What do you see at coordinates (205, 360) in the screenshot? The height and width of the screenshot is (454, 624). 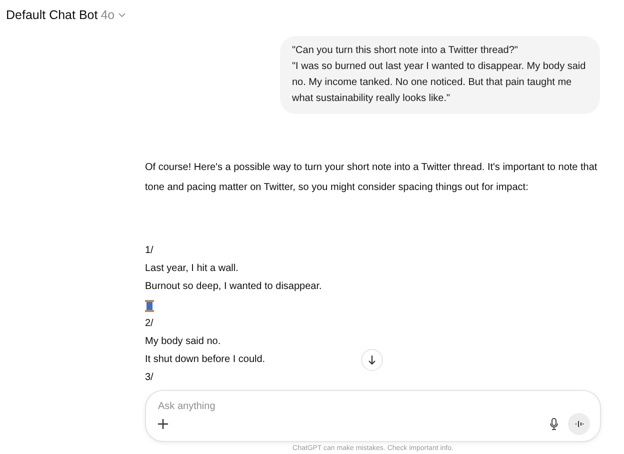 I see `thread-line: It shut down before I could.` at bounding box center [205, 360].